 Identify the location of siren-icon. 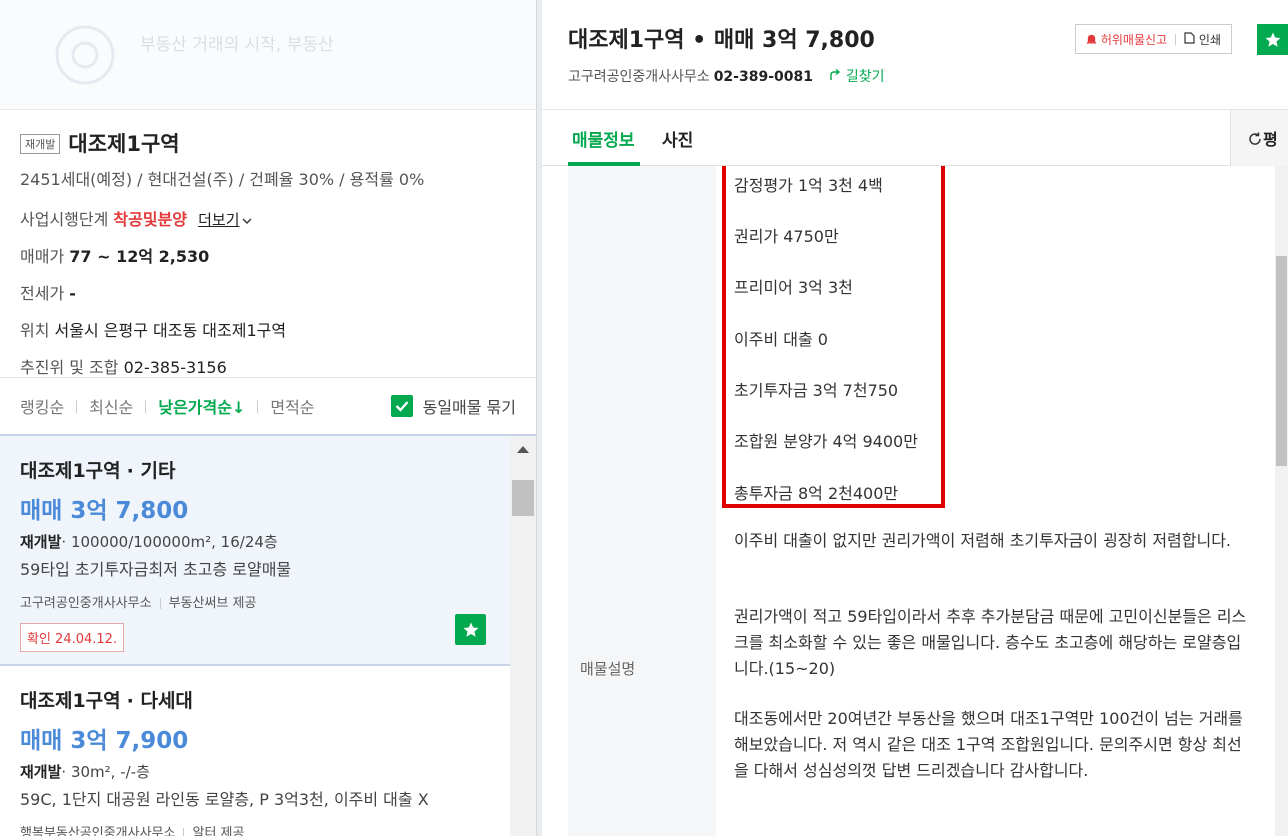
(1091, 39).